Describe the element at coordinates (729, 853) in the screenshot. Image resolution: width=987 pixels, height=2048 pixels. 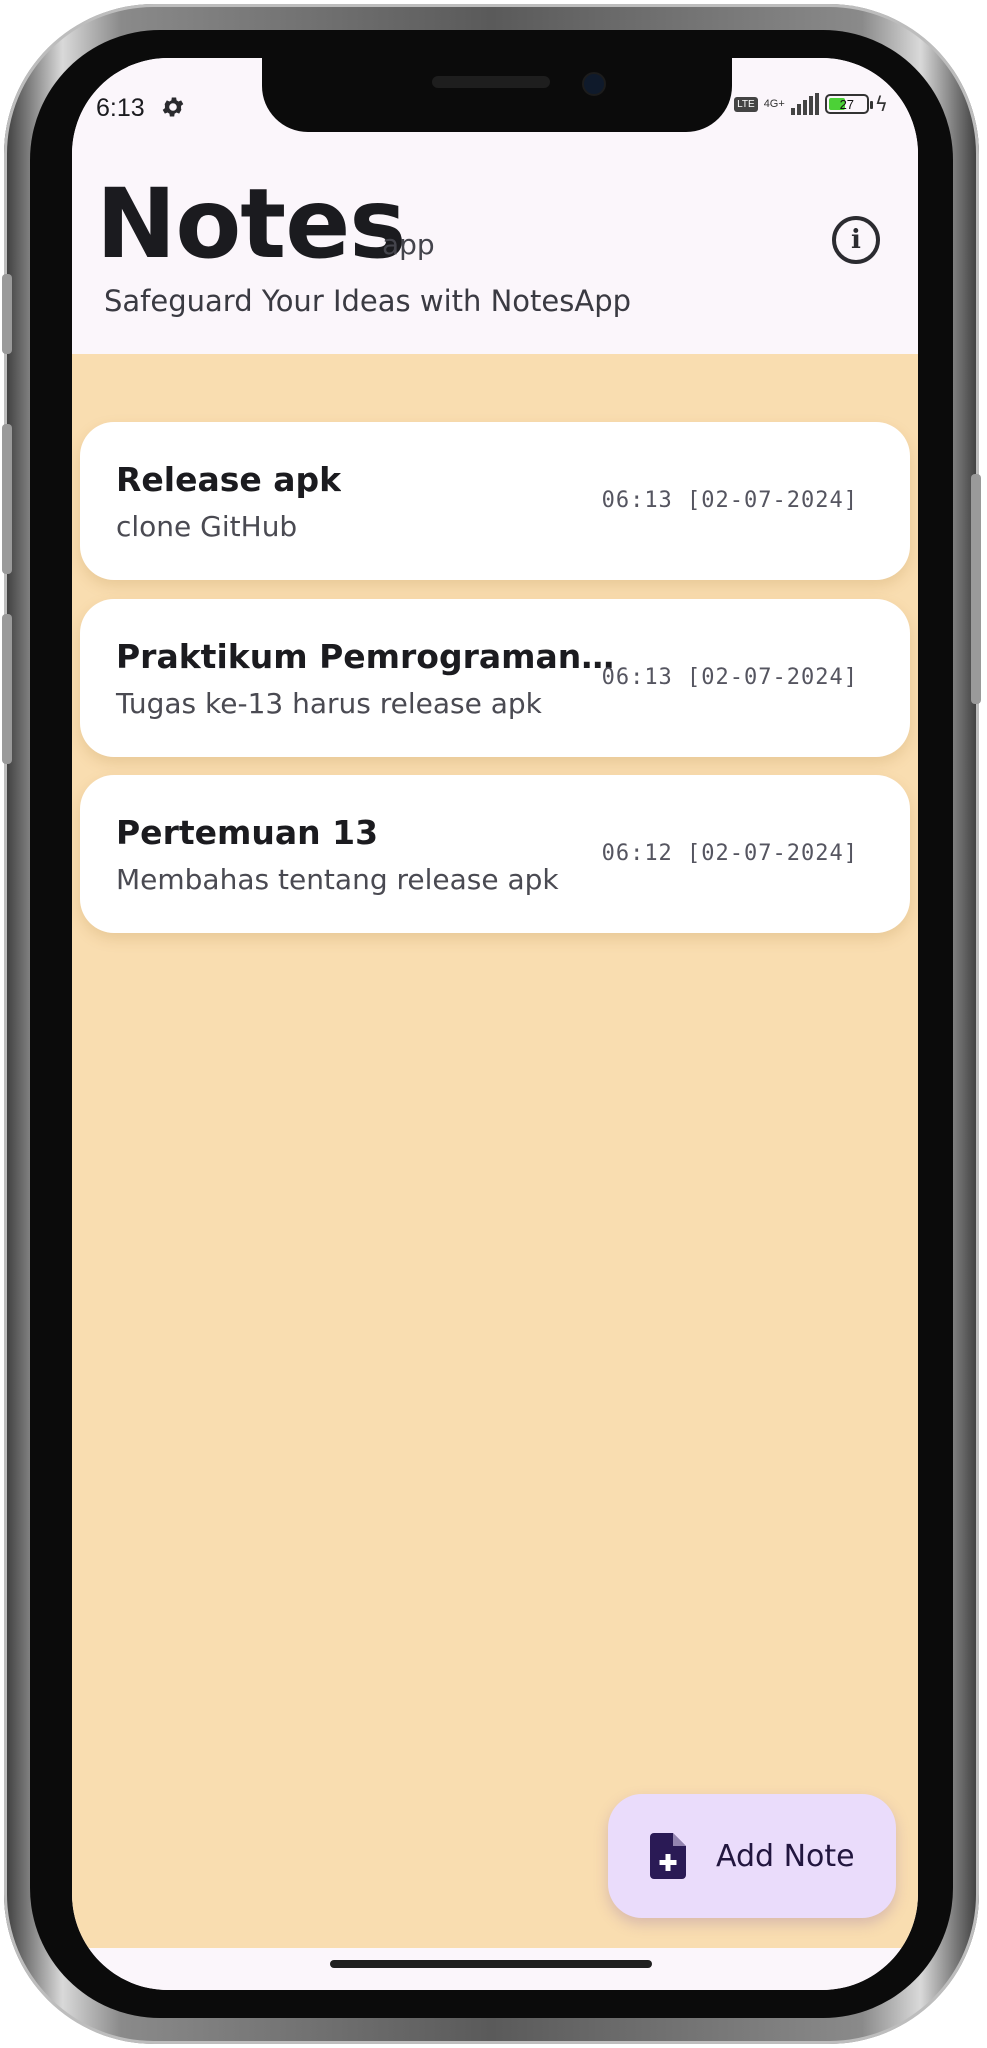
I see `note-timestamp: 06:12 [02-07-2024]` at that location.